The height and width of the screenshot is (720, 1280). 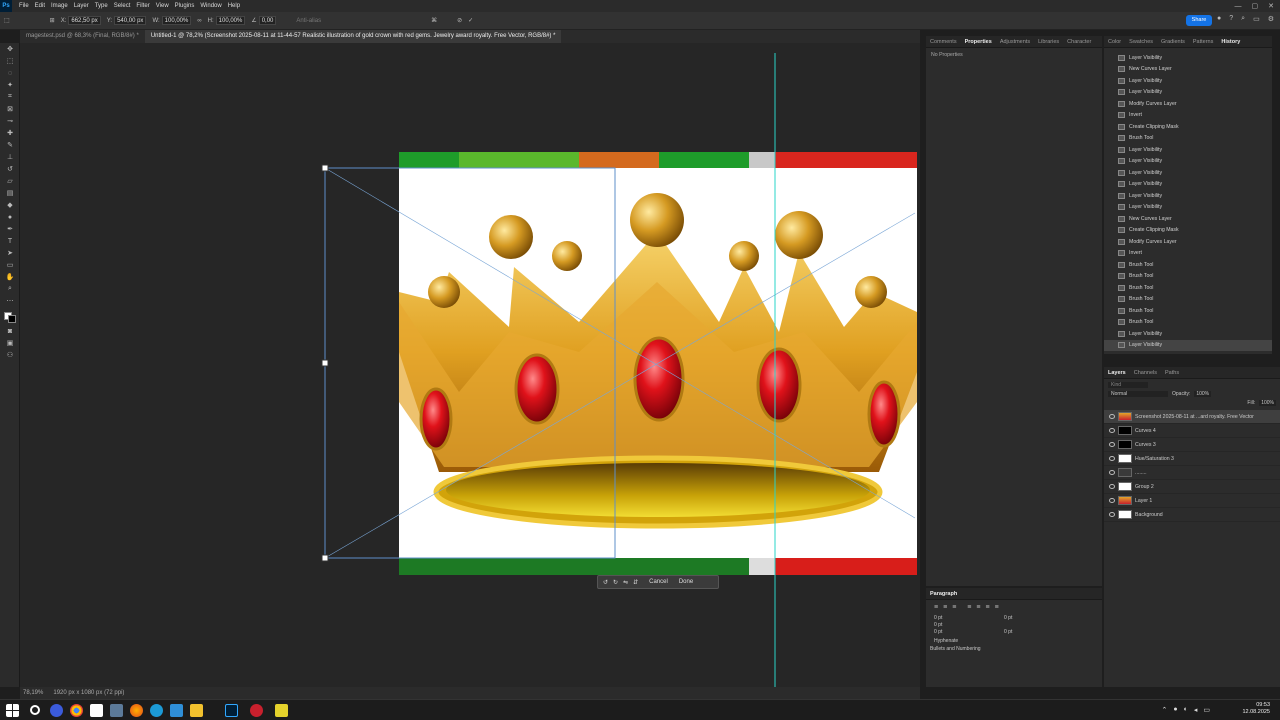 I want to click on share-button: Share, so click(x=1199, y=20).